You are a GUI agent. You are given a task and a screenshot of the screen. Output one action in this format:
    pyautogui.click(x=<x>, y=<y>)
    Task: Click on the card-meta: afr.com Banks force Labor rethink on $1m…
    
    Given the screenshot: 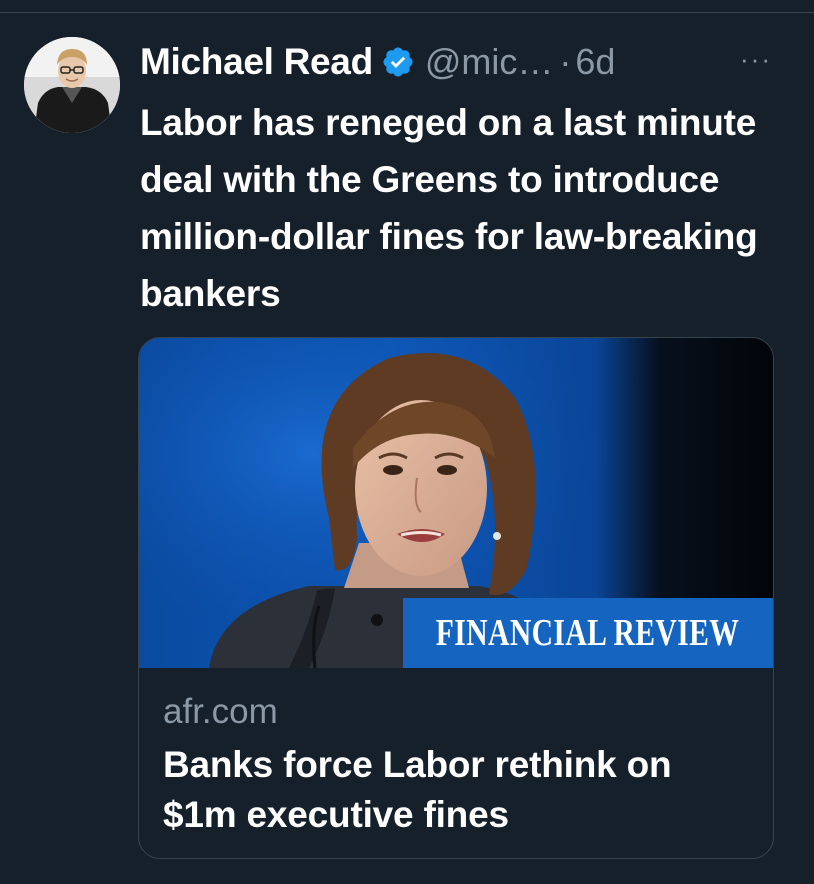 What is the action you would take?
    pyautogui.click(x=458, y=764)
    